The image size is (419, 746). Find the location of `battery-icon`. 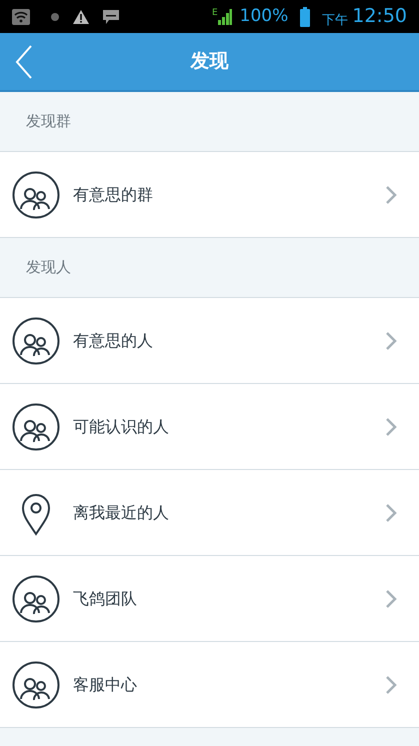

battery-icon is located at coordinates (305, 16).